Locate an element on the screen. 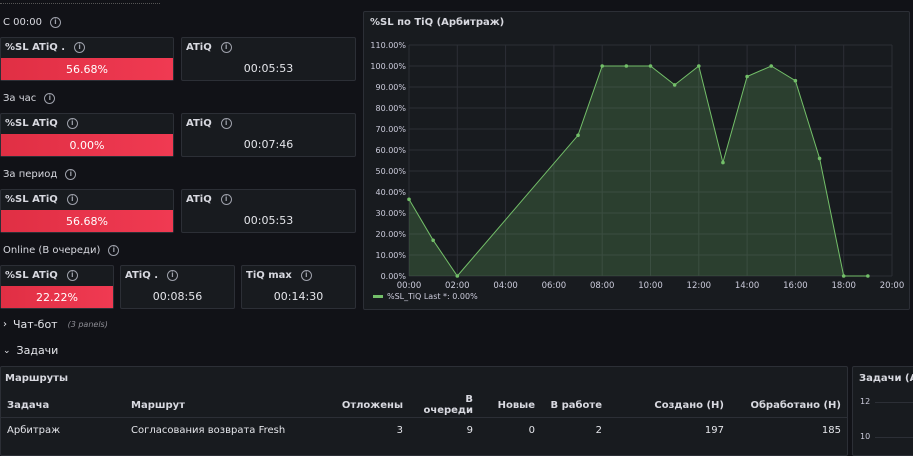 This screenshot has height=456, width=913. column-header: Задача is located at coordinates (63, 405).